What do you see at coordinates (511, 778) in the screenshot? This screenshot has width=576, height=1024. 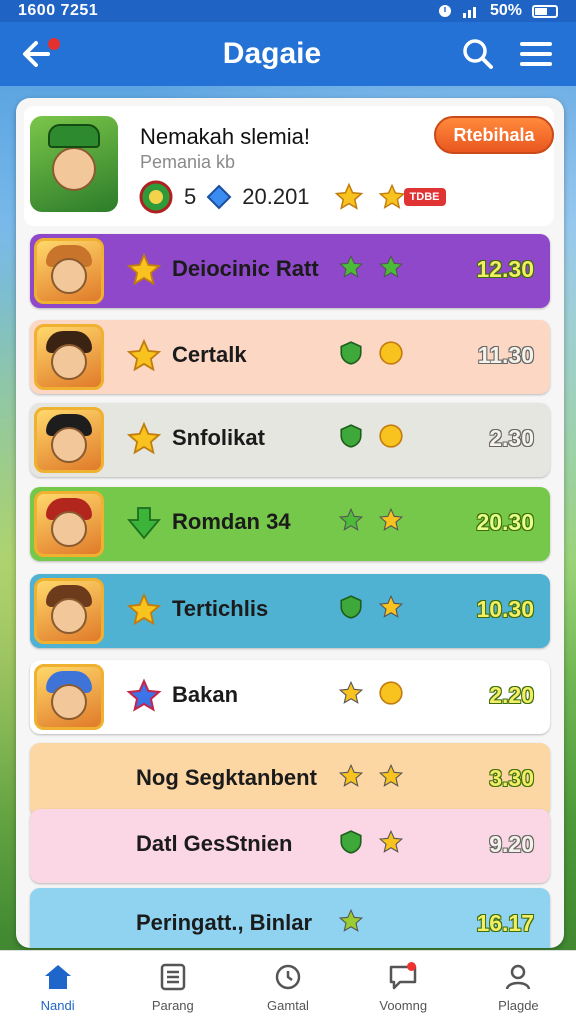 I see `player-value: 3.30` at bounding box center [511, 778].